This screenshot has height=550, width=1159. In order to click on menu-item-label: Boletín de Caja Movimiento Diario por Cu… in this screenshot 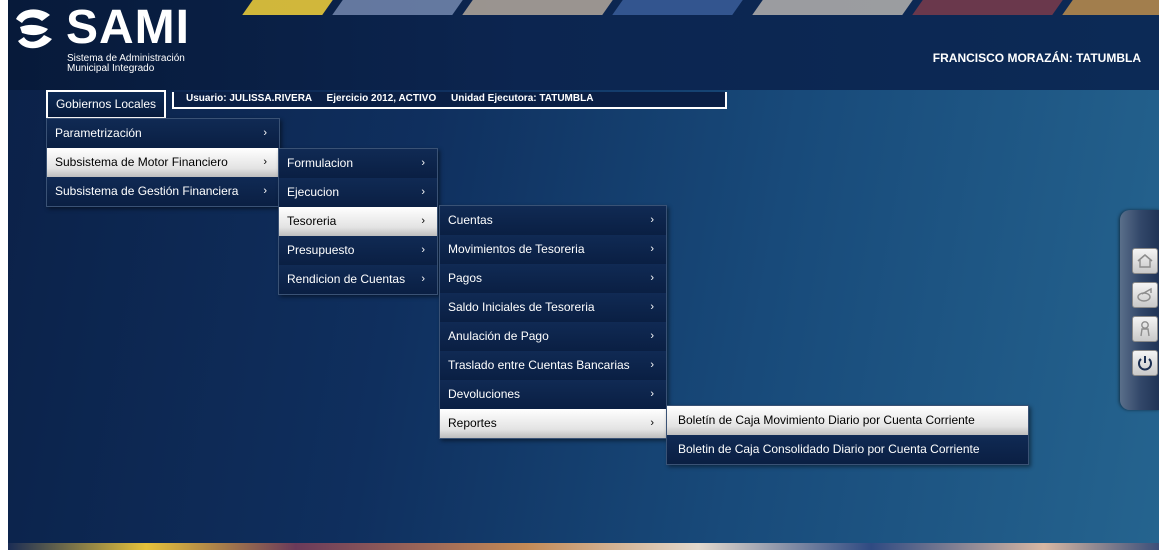, I will do `click(826, 420)`.